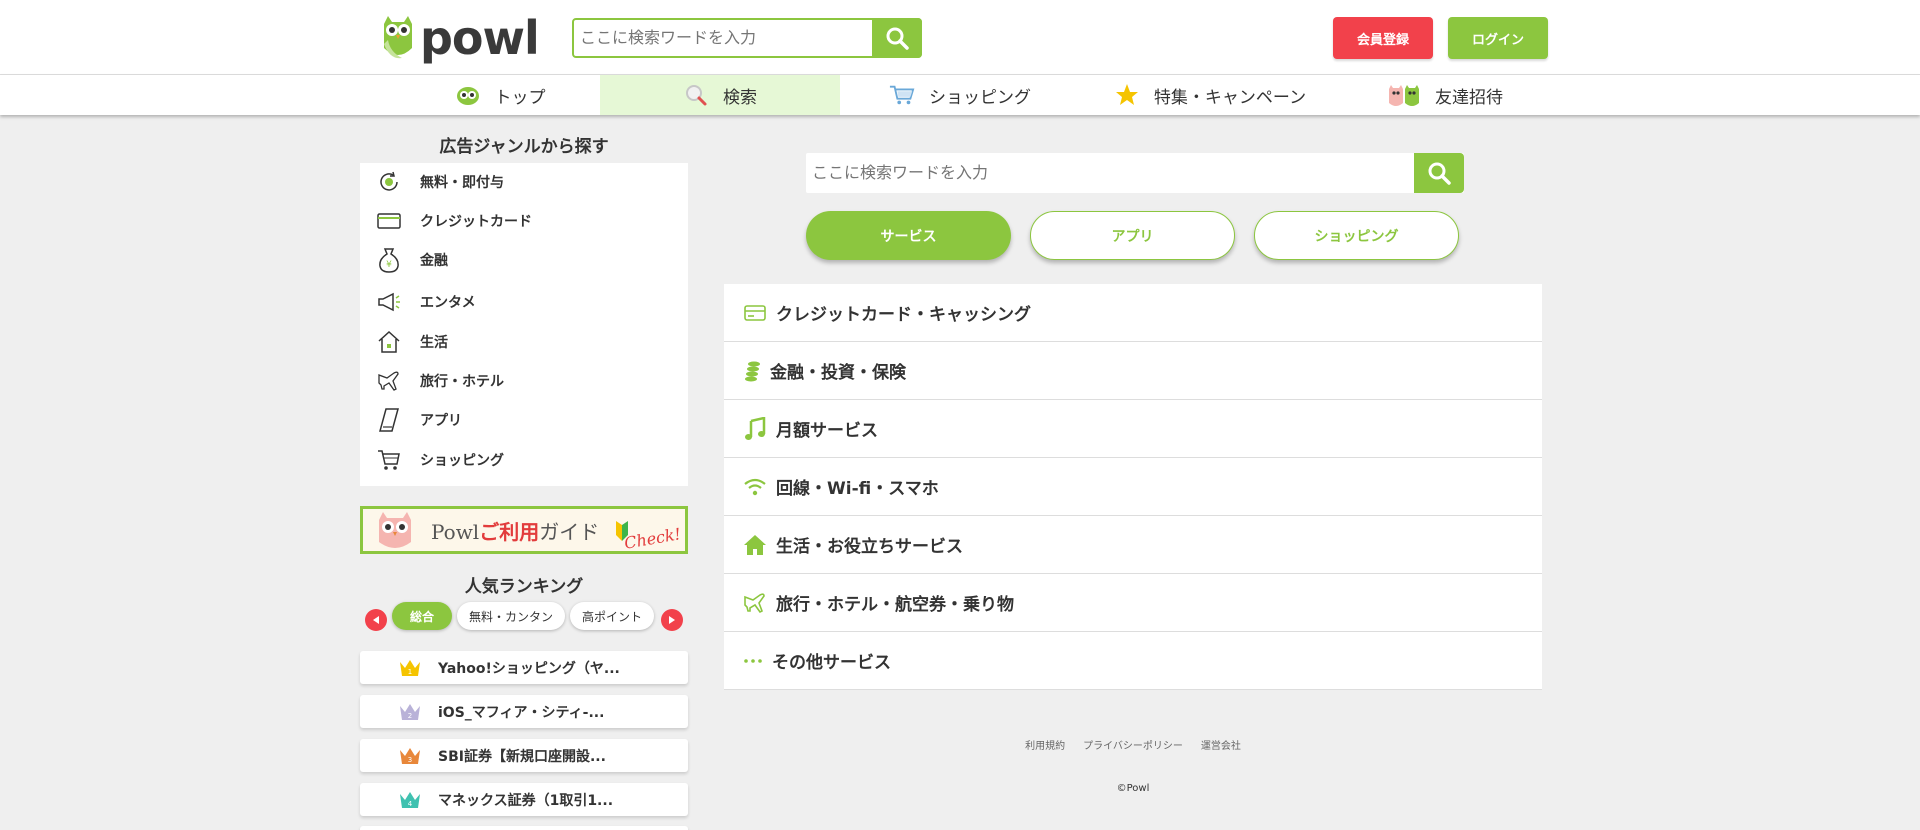  What do you see at coordinates (1133, 545) in the screenshot?
I see `service-item-life: 生活・お役立ちサービス` at bounding box center [1133, 545].